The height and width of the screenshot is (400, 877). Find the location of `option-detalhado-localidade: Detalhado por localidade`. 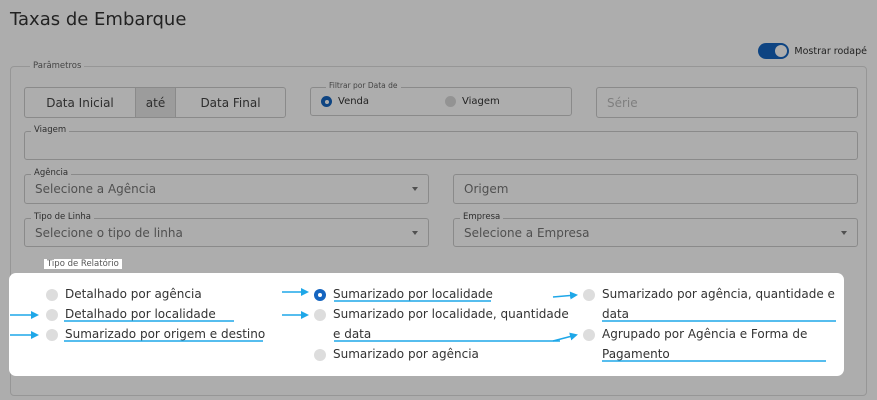

option-detalhado-localidade: Detalhado por localidade is located at coordinates (131, 315).